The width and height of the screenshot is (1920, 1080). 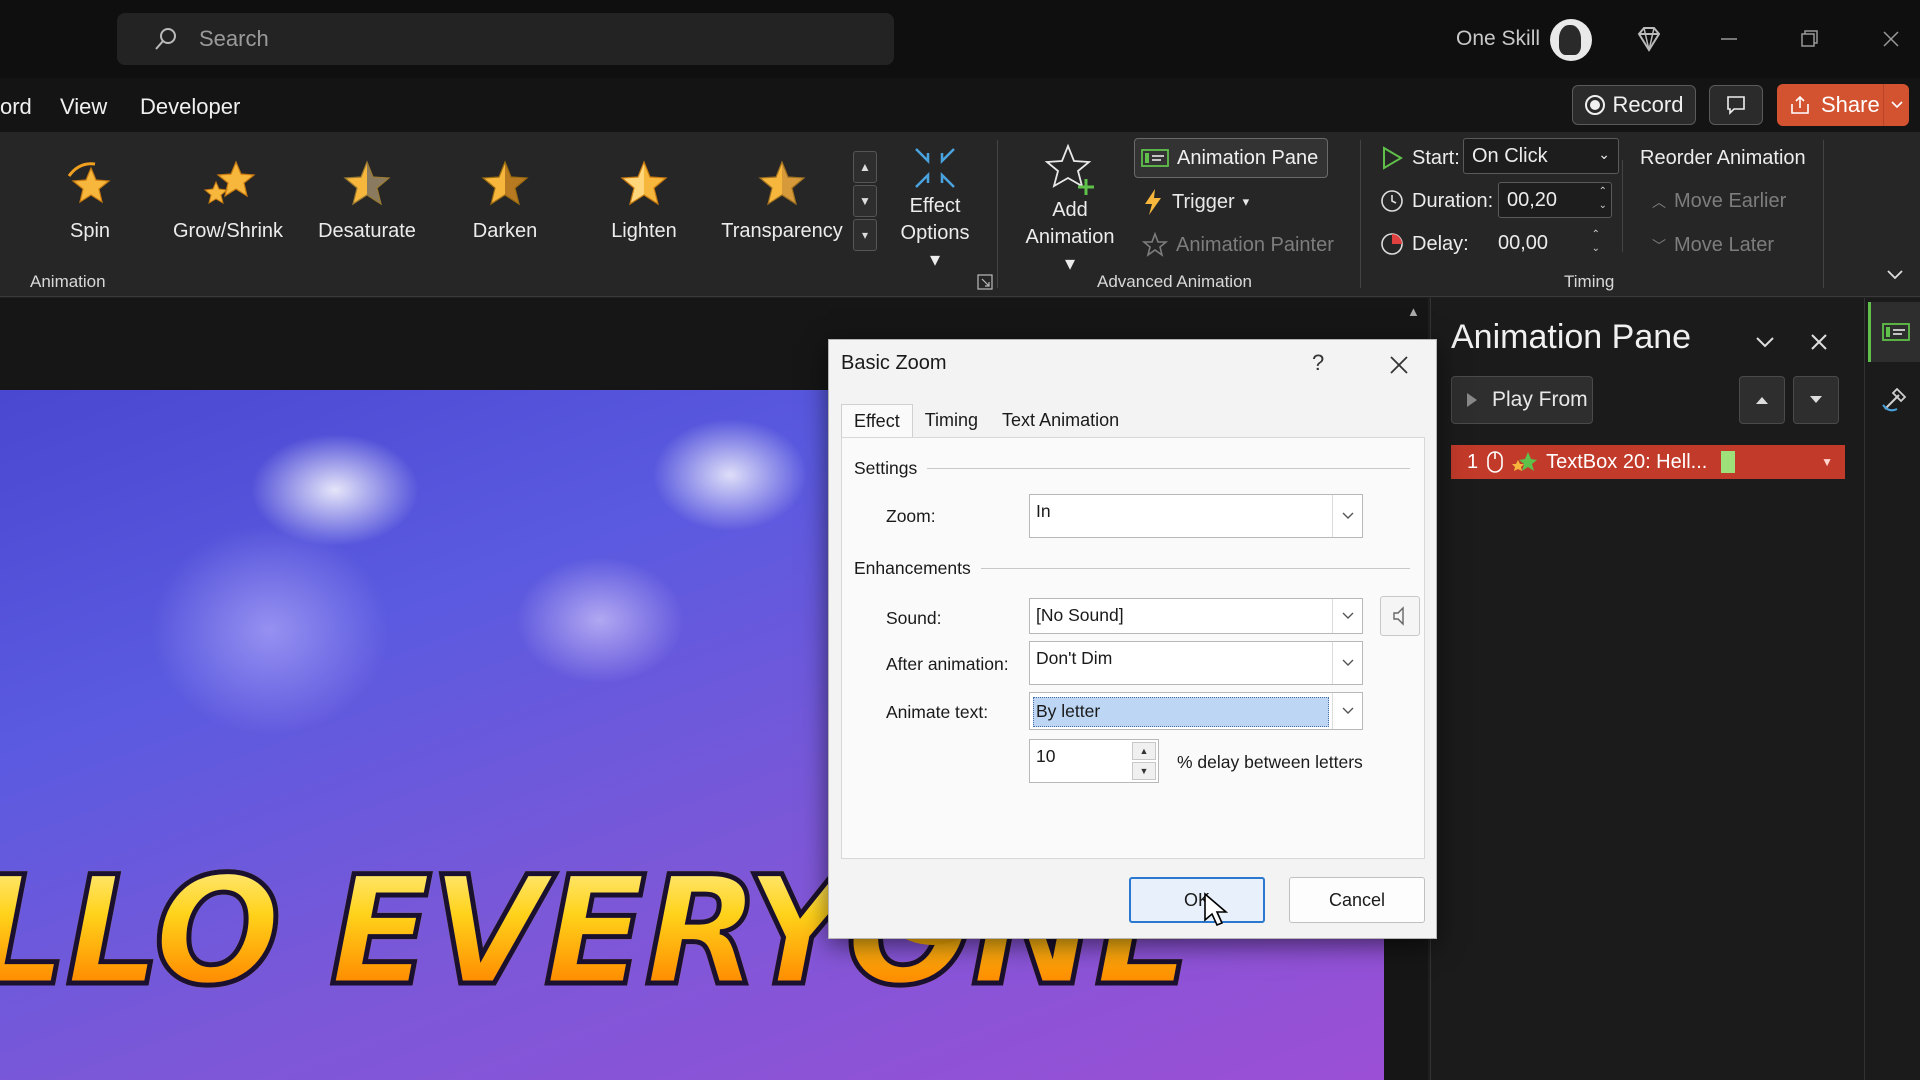 I want to click on effect-grow-shrink: Grow/Shrink, so click(x=228, y=208).